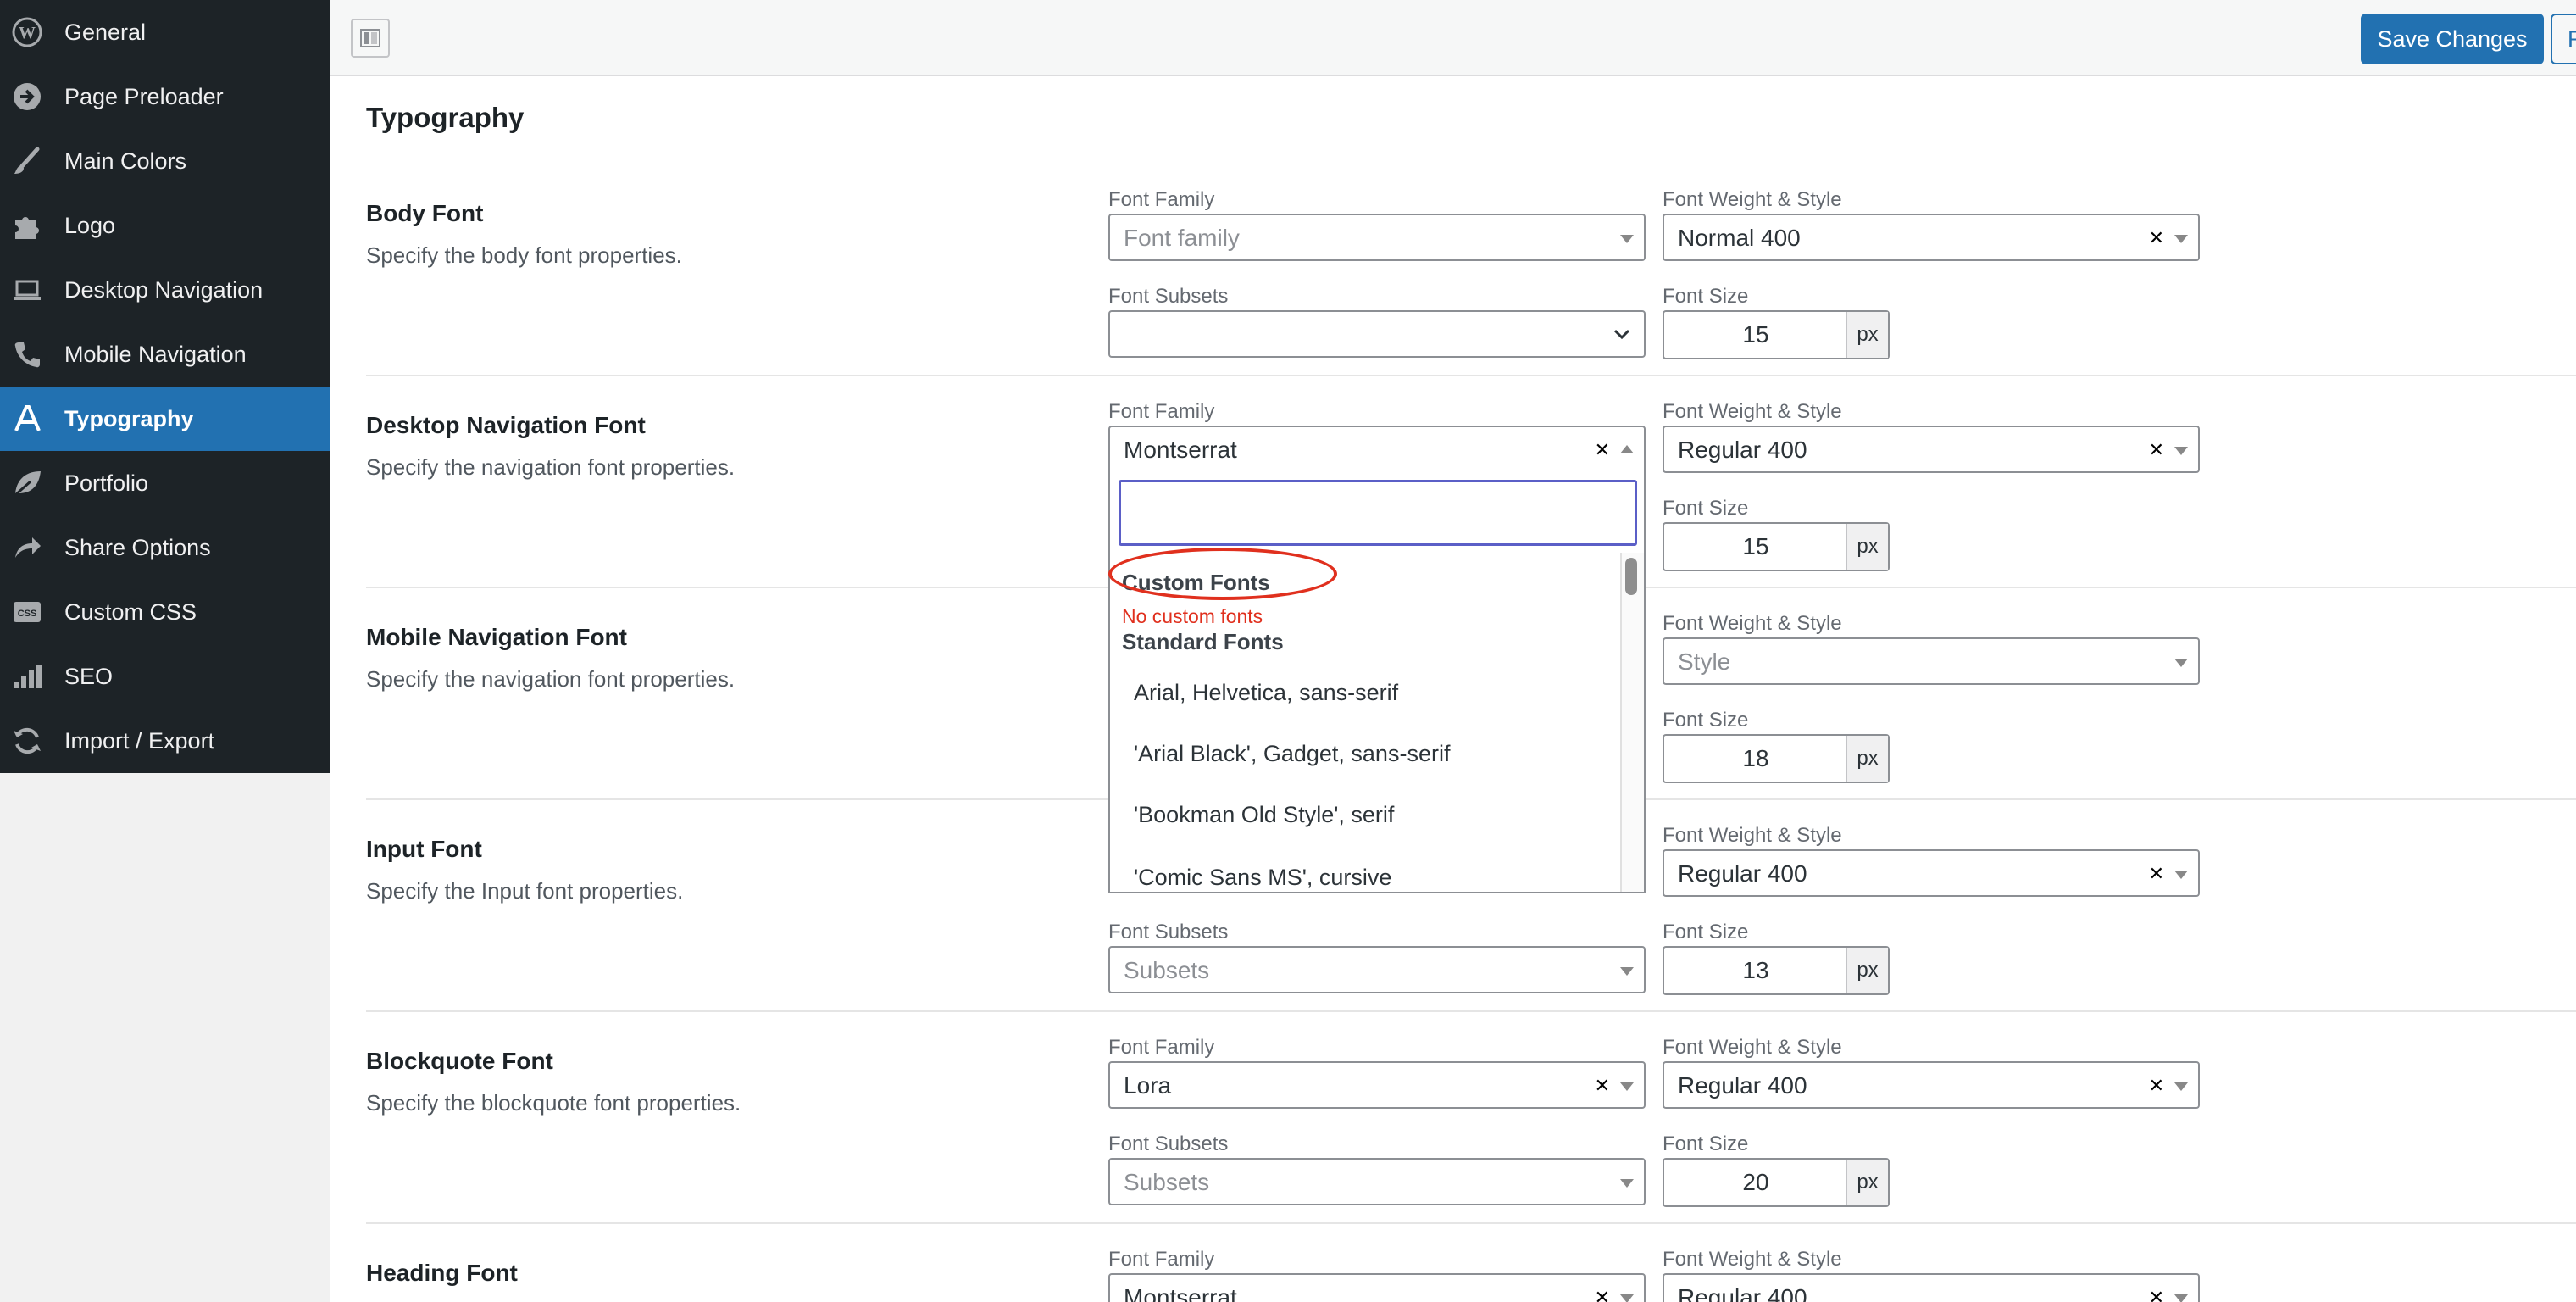 Image resolution: width=2576 pixels, height=1302 pixels. Describe the element at coordinates (1776, 1182) in the screenshot. I see `blockquote-font-size-input: 20 px` at that location.